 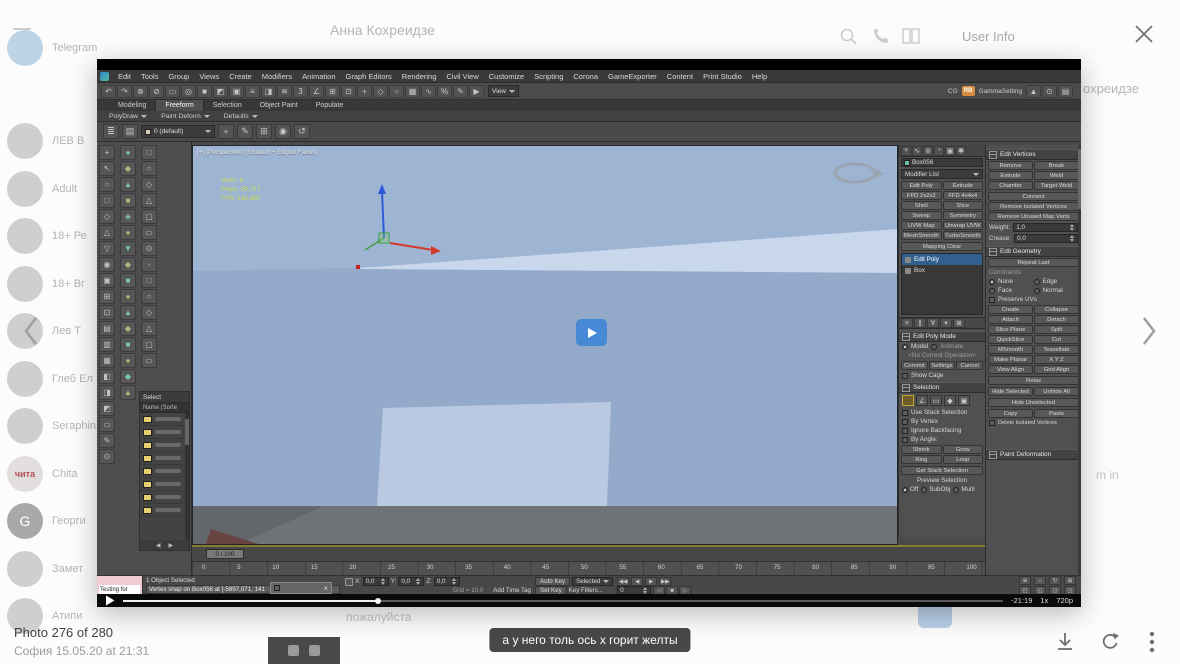 What do you see at coordinates (172, 91) in the screenshot?
I see `toolbar-icon: ▭` at bounding box center [172, 91].